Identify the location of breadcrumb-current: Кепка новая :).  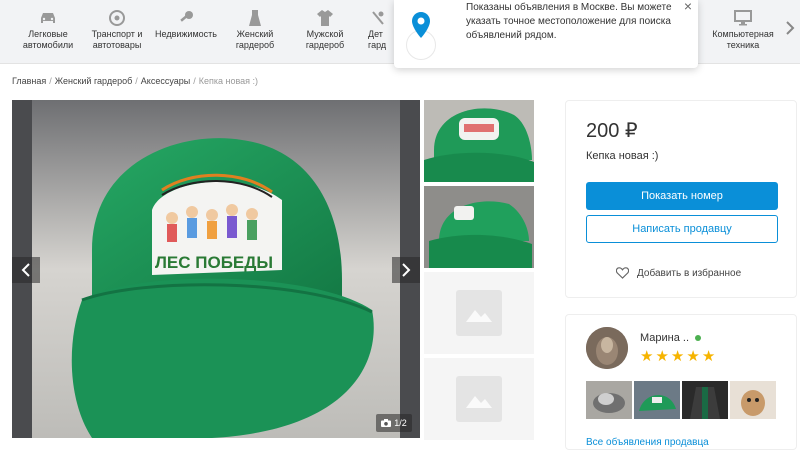
(228, 81).